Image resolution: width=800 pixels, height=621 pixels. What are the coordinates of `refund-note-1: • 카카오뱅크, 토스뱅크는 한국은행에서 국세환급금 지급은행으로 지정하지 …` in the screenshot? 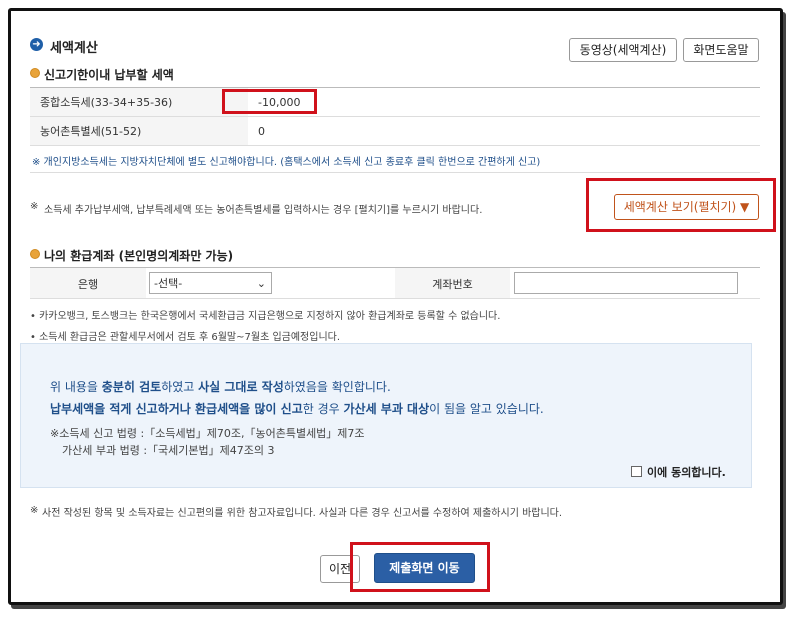 It's located at (265, 316).